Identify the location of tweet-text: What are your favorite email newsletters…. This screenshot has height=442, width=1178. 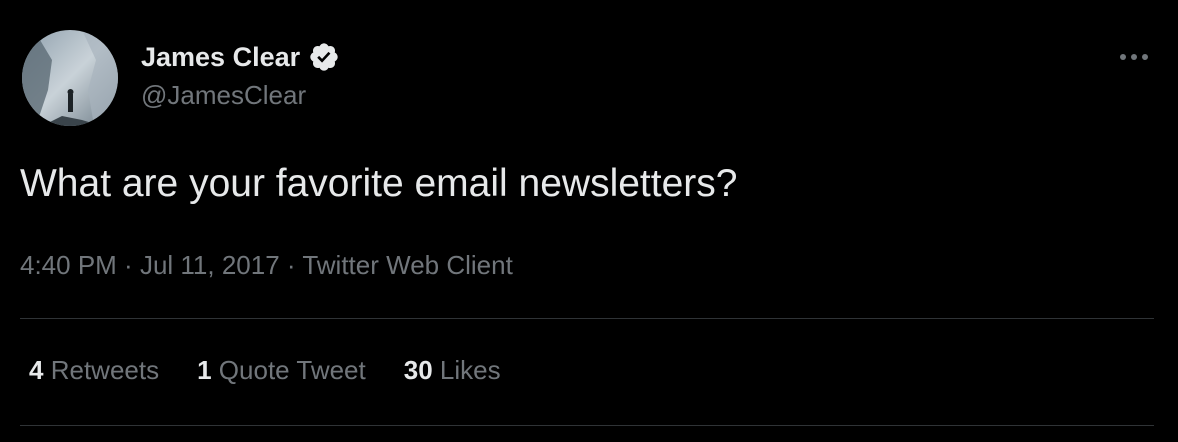
(379, 183).